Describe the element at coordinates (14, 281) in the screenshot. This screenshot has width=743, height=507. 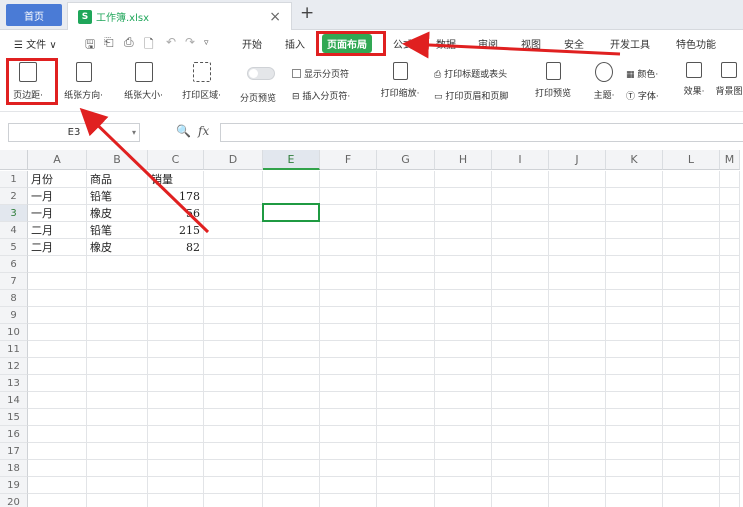
I see `row-header: 7` at that location.